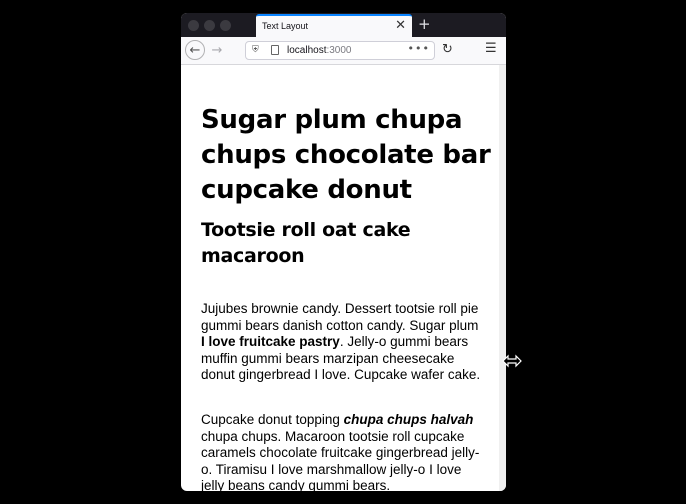 Image resolution: width=686 pixels, height=504 pixels. Describe the element at coordinates (400, 26) in the screenshot. I see `close-tab-icon: ✕` at that location.